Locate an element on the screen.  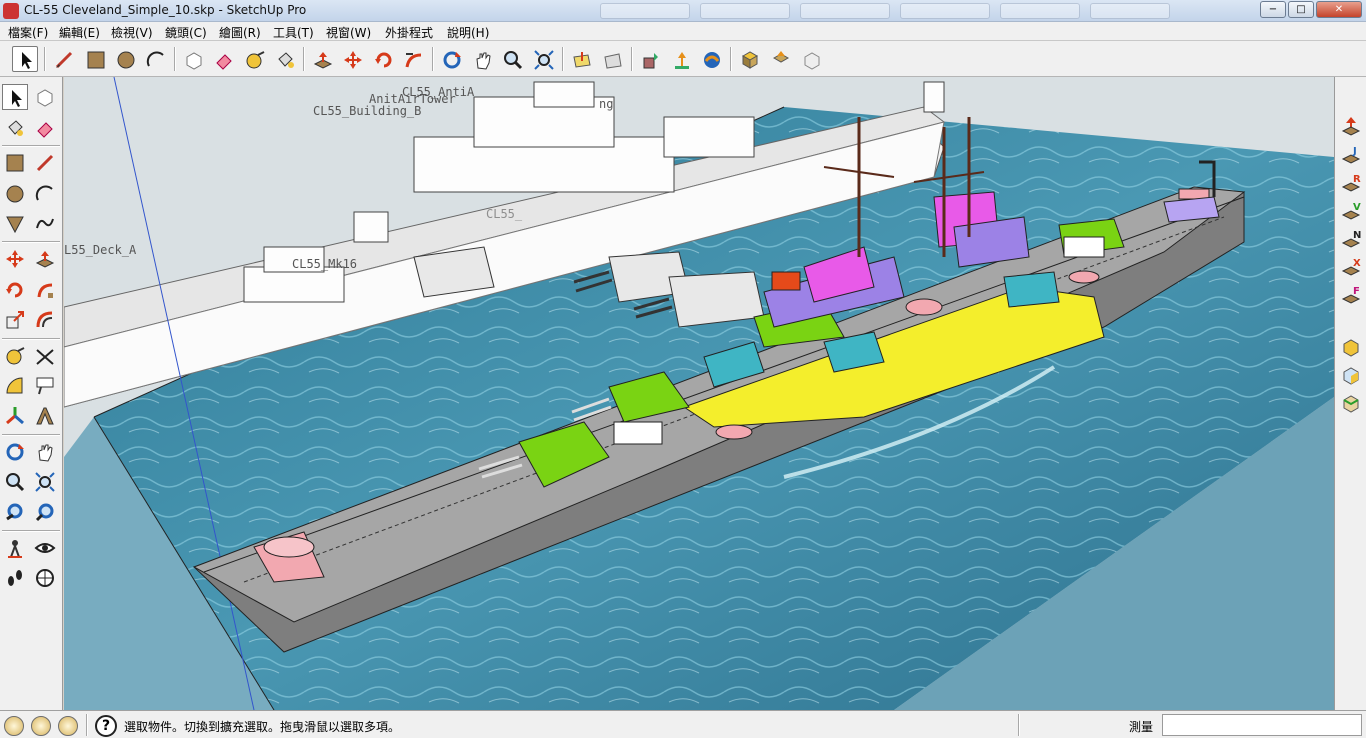
drape-icon: N is located at coordinates (1351, 238).